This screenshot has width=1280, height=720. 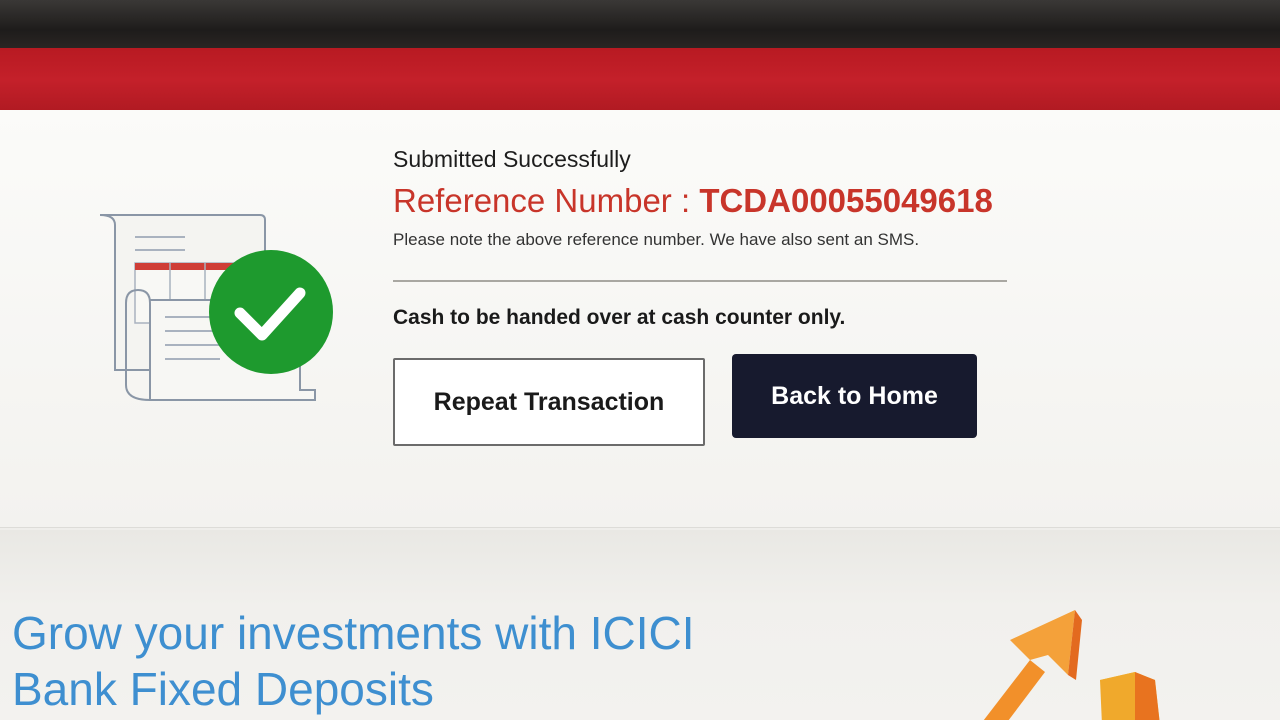 I want to click on growth-arrow-icon, so click(x=1071, y=665).